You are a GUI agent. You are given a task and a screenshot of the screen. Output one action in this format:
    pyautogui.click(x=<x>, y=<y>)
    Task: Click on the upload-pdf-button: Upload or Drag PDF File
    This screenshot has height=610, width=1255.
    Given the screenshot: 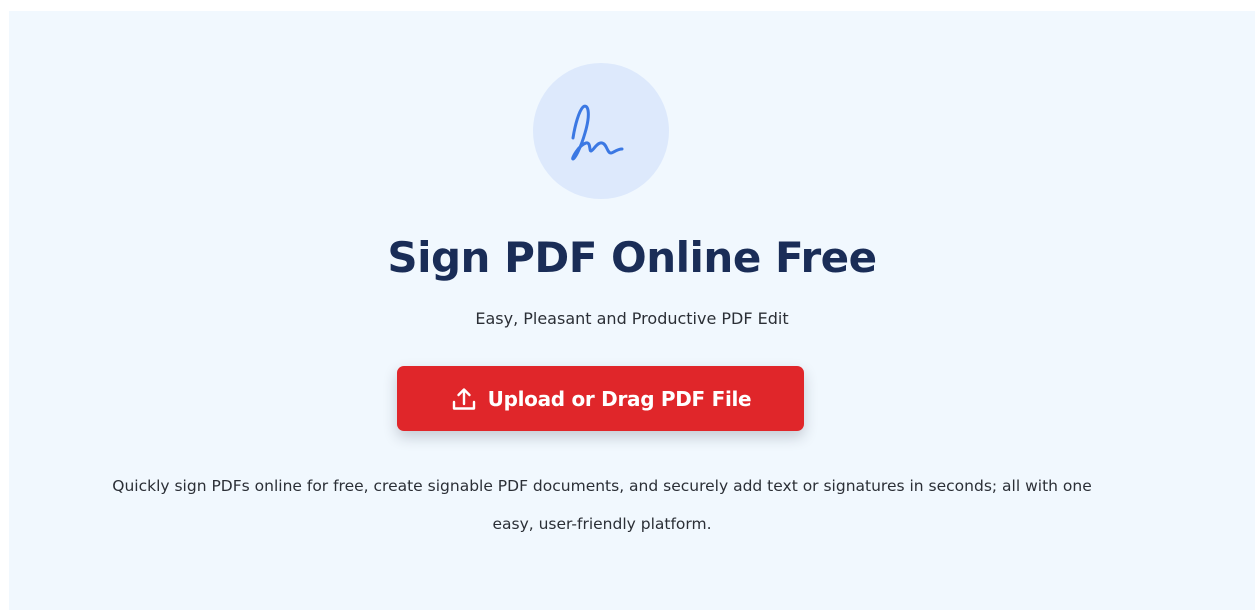 What is the action you would take?
    pyautogui.click(x=600, y=398)
    